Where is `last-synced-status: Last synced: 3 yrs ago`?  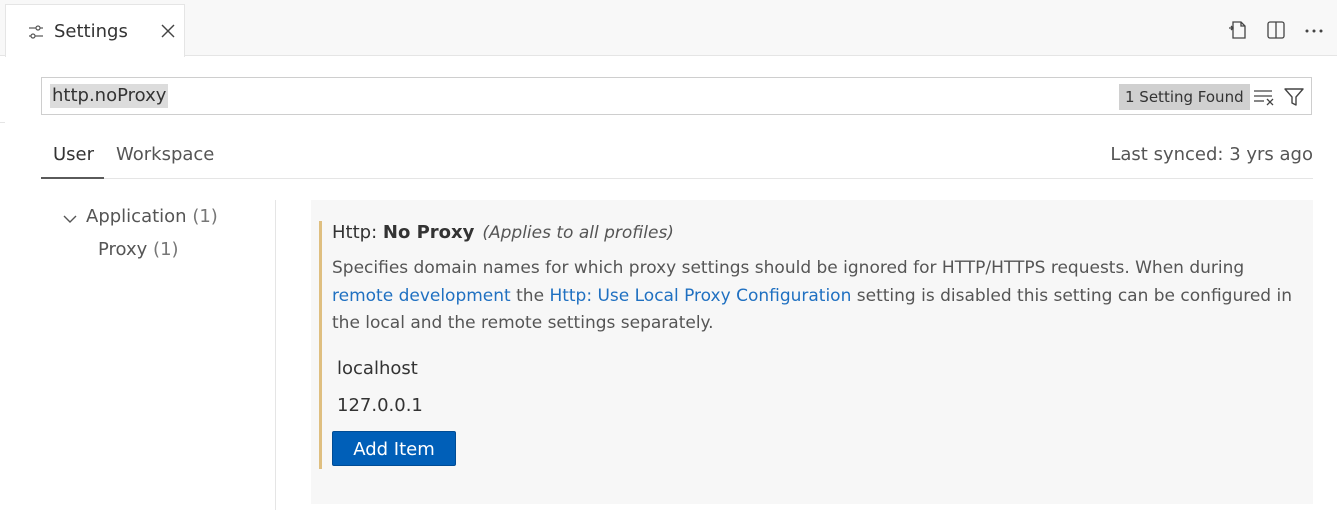
last-synced-status: Last synced: 3 yrs ago is located at coordinates (1211, 154).